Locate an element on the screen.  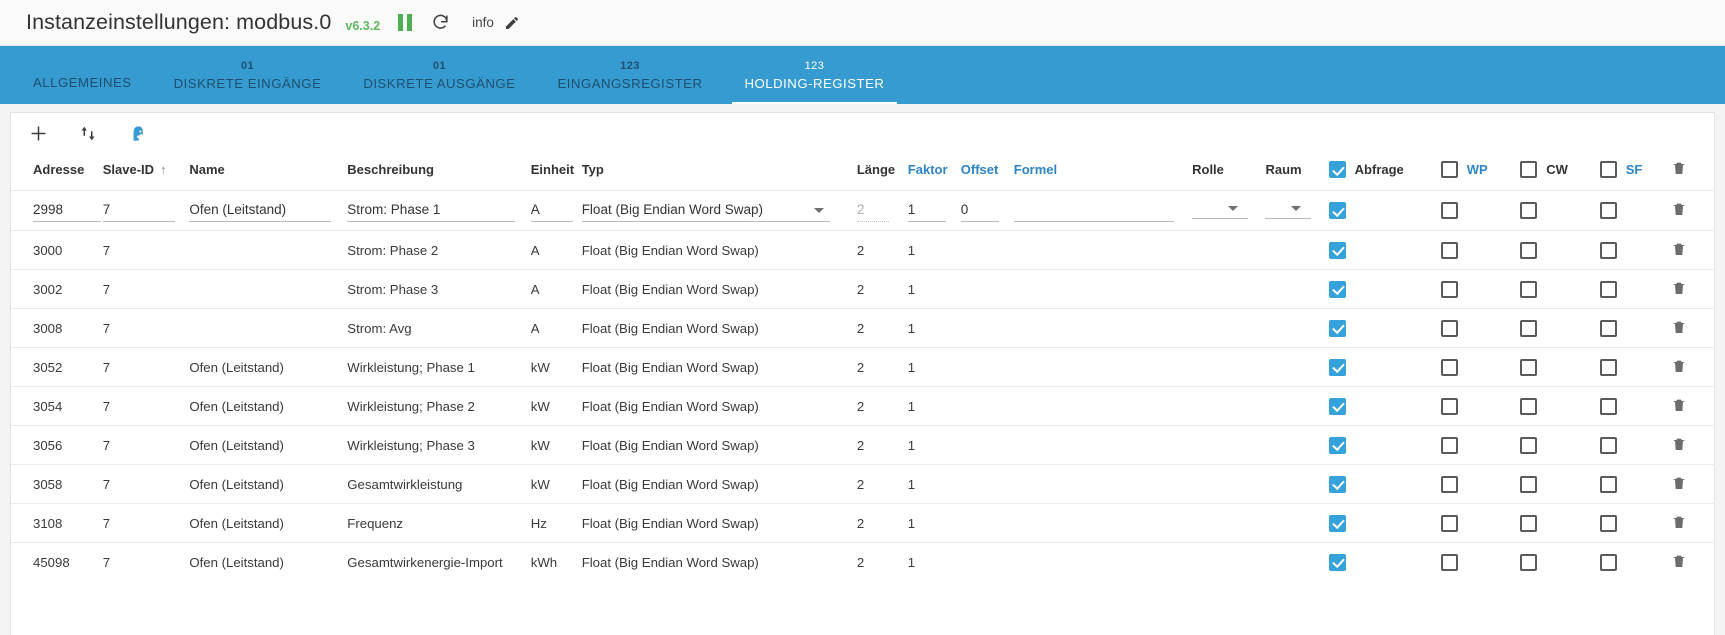
slave-id-input is located at coordinates (138, 210).